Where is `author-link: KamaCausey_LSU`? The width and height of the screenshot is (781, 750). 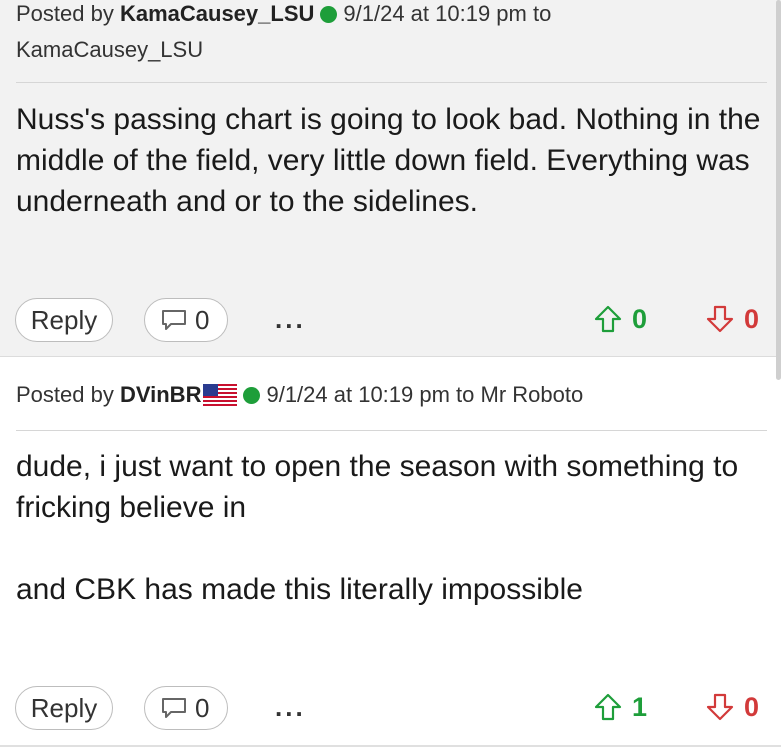 author-link: KamaCausey_LSU is located at coordinates (217, 13).